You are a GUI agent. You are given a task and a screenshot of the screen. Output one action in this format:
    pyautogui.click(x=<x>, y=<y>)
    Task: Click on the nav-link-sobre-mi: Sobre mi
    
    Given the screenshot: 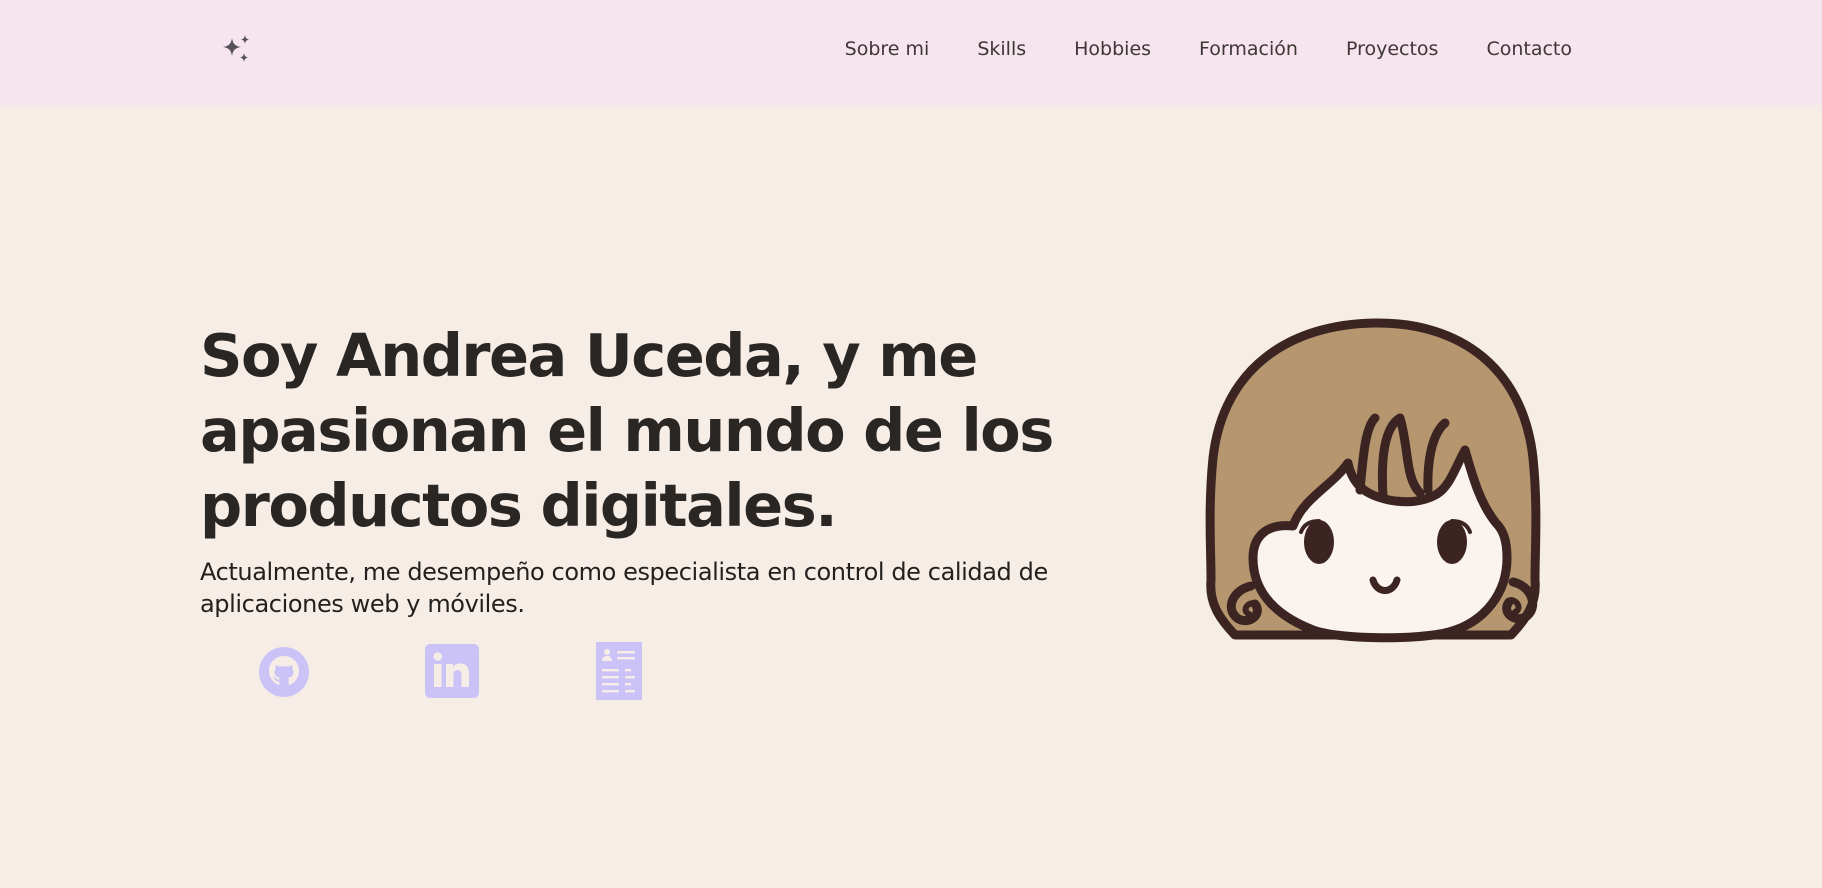 What is the action you would take?
    pyautogui.click(x=887, y=49)
    